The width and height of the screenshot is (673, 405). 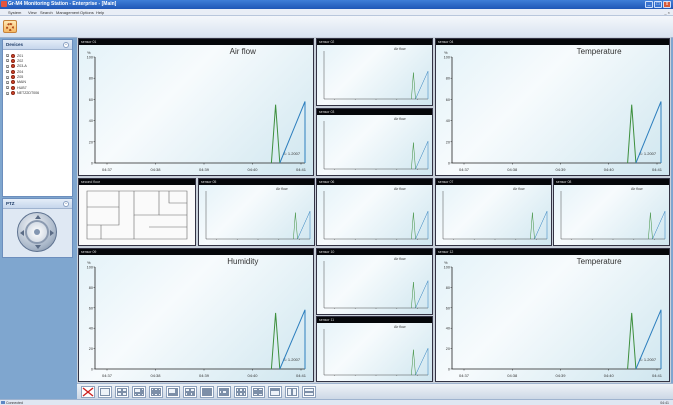 What do you see at coordinates (22, 233) in the screenshot?
I see `pan-left-icon` at bounding box center [22, 233].